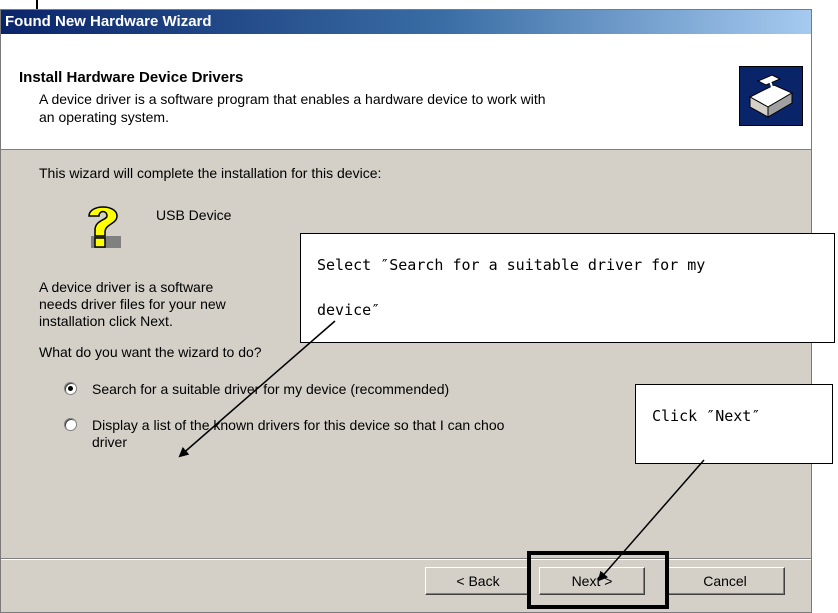  Describe the element at coordinates (257, 389) in the screenshot. I see `arrow-to-search-option` at that location.